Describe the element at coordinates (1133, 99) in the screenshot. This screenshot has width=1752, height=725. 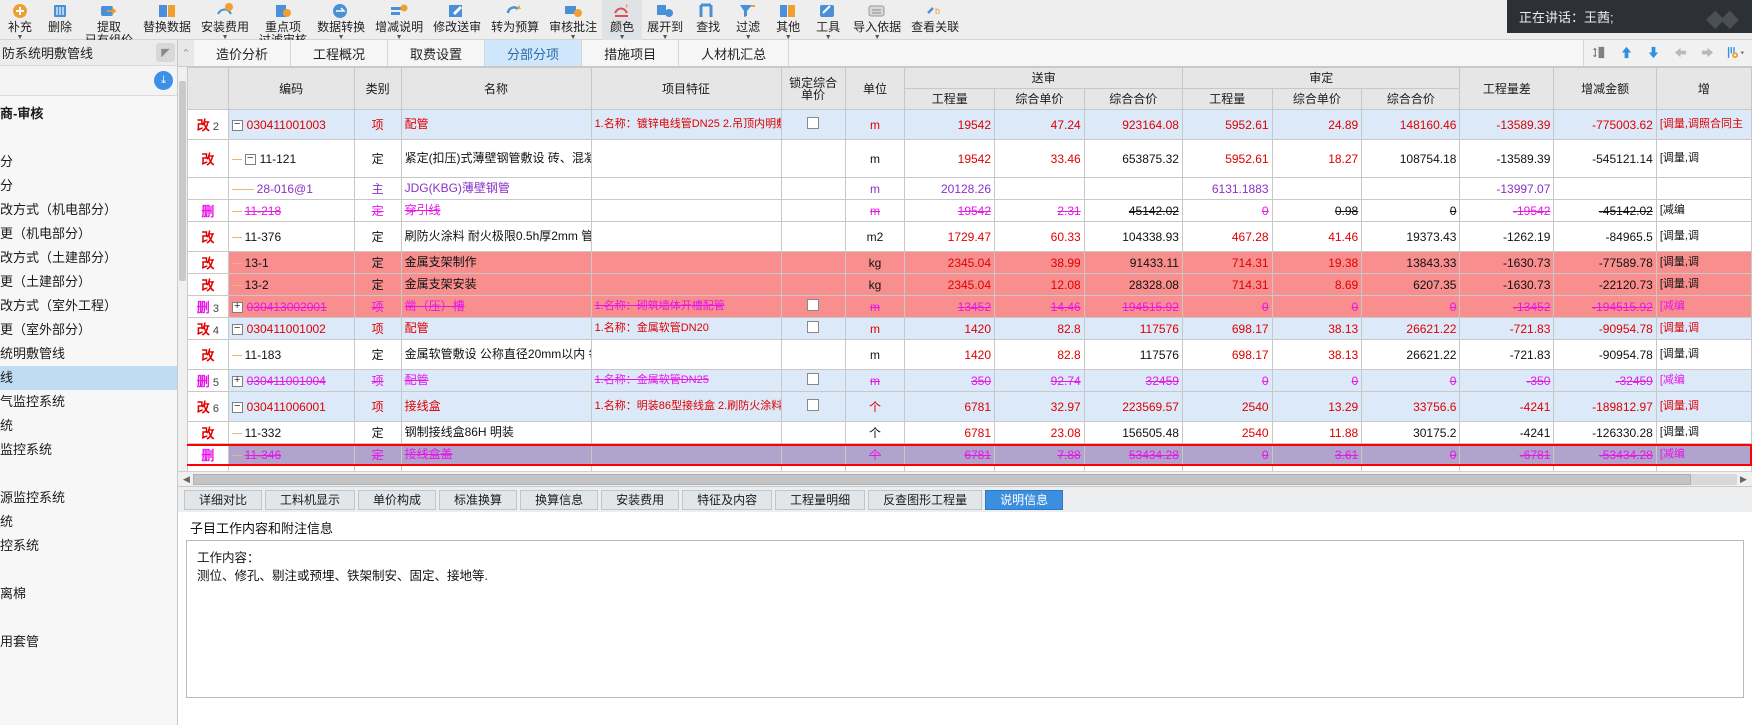
I see `th-submit-total: 综合合价` at that location.